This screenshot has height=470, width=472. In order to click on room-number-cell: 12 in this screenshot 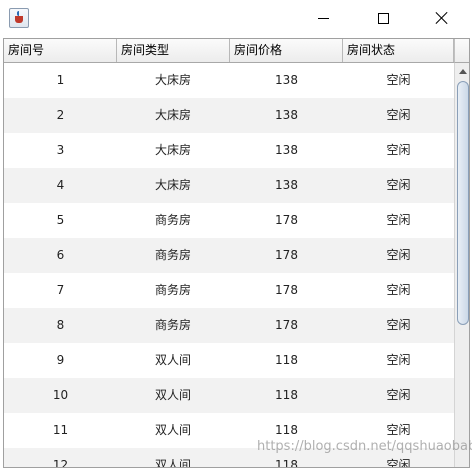, I will do `click(60, 463)`.